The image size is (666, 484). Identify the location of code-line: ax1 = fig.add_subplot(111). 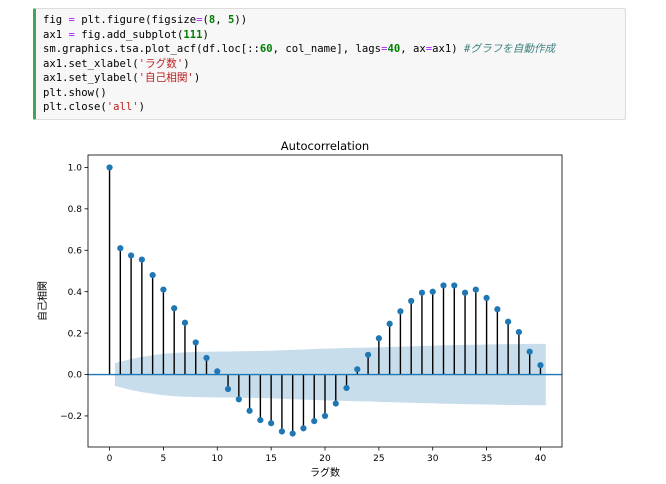
(334, 35).